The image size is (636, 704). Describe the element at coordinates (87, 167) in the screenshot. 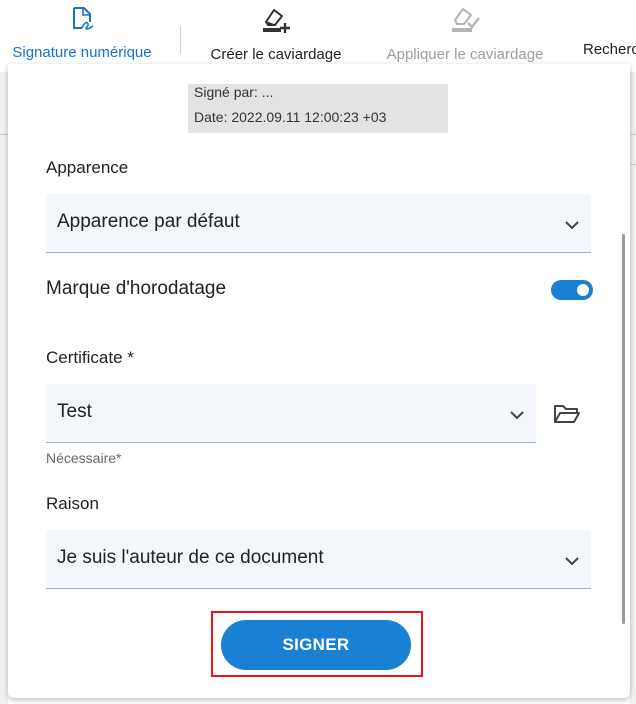

I see `appearance-label: Apparence` at that location.